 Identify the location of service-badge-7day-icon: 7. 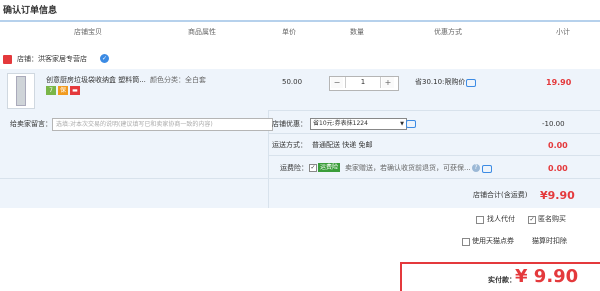
(51, 90).